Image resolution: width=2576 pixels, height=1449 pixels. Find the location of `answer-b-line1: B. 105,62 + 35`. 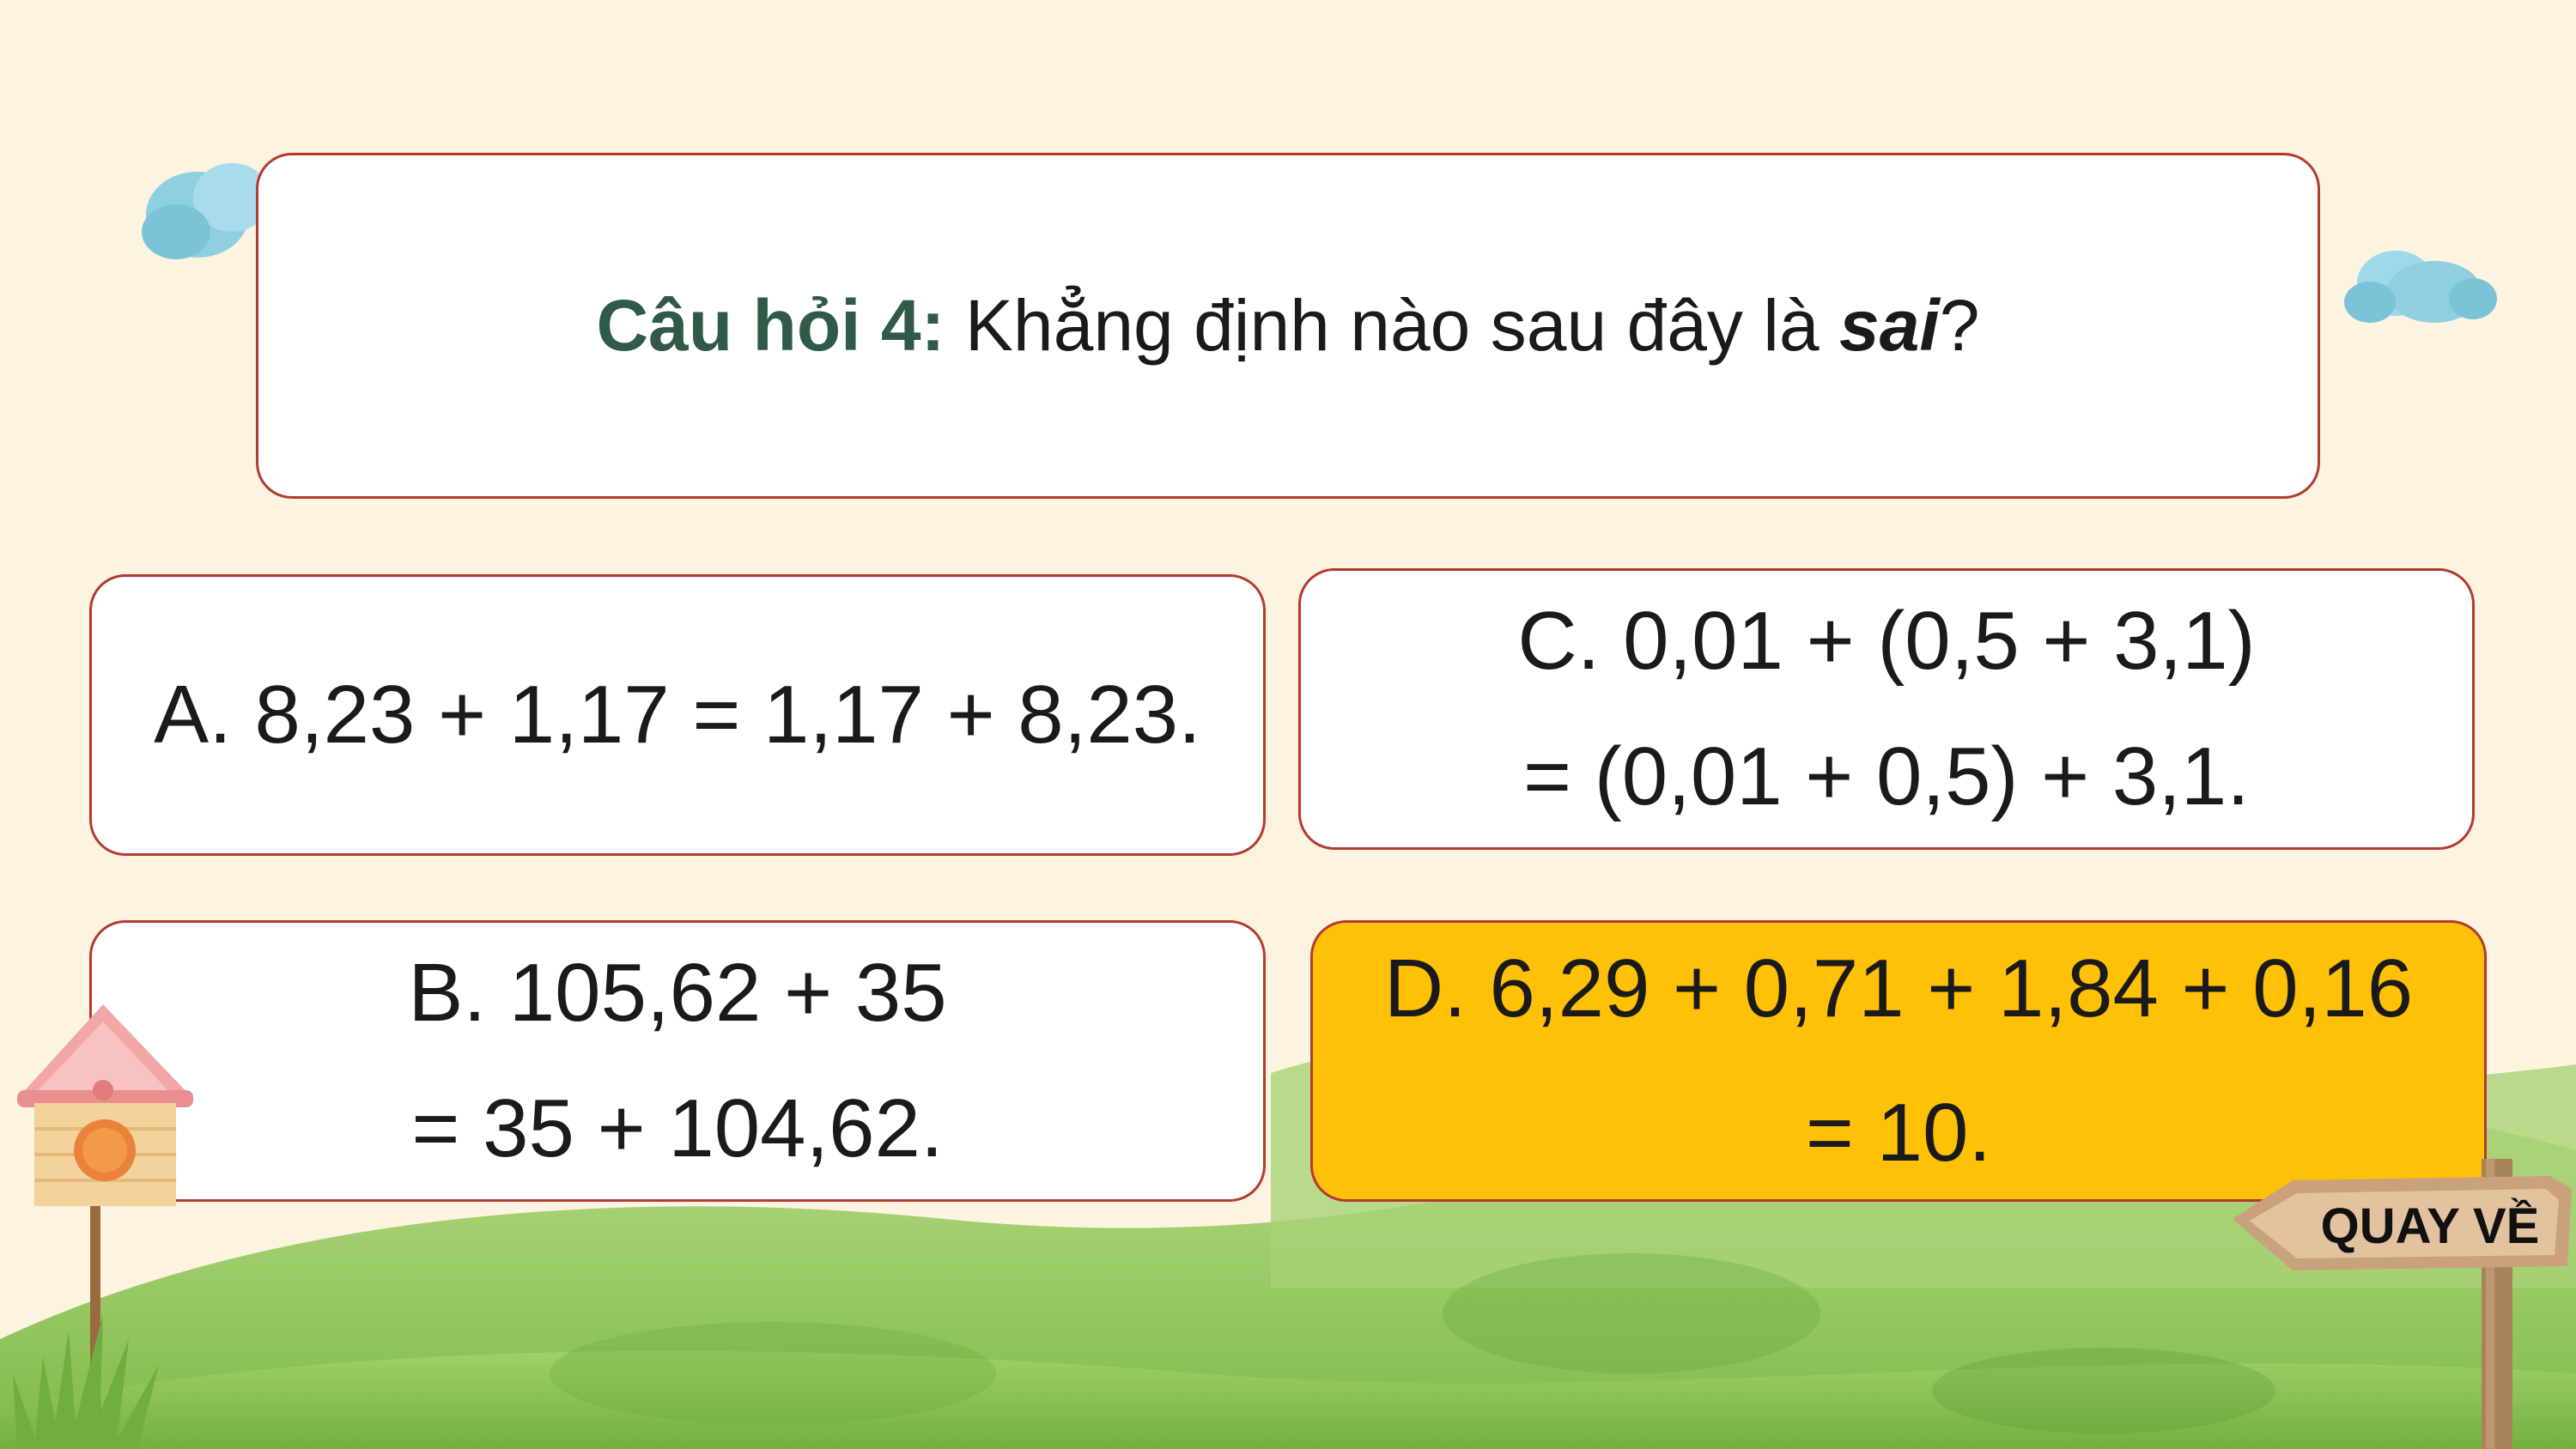

answer-b-line1: B. 105,62 + 35 is located at coordinates (678, 993).